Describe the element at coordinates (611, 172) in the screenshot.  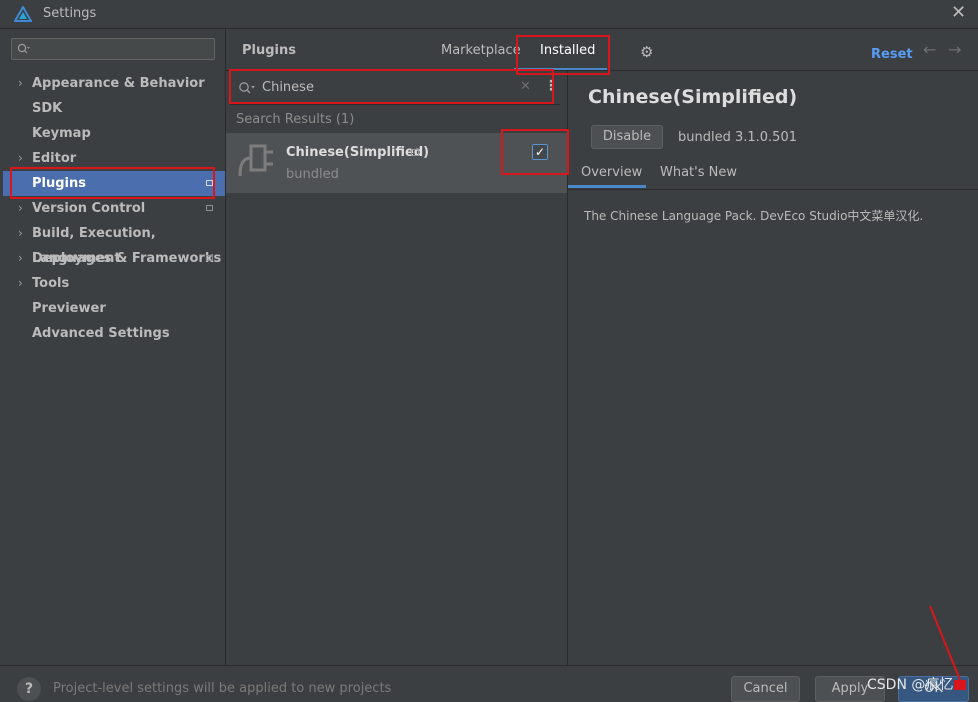
I see `tab-overview: Overview` at that location.